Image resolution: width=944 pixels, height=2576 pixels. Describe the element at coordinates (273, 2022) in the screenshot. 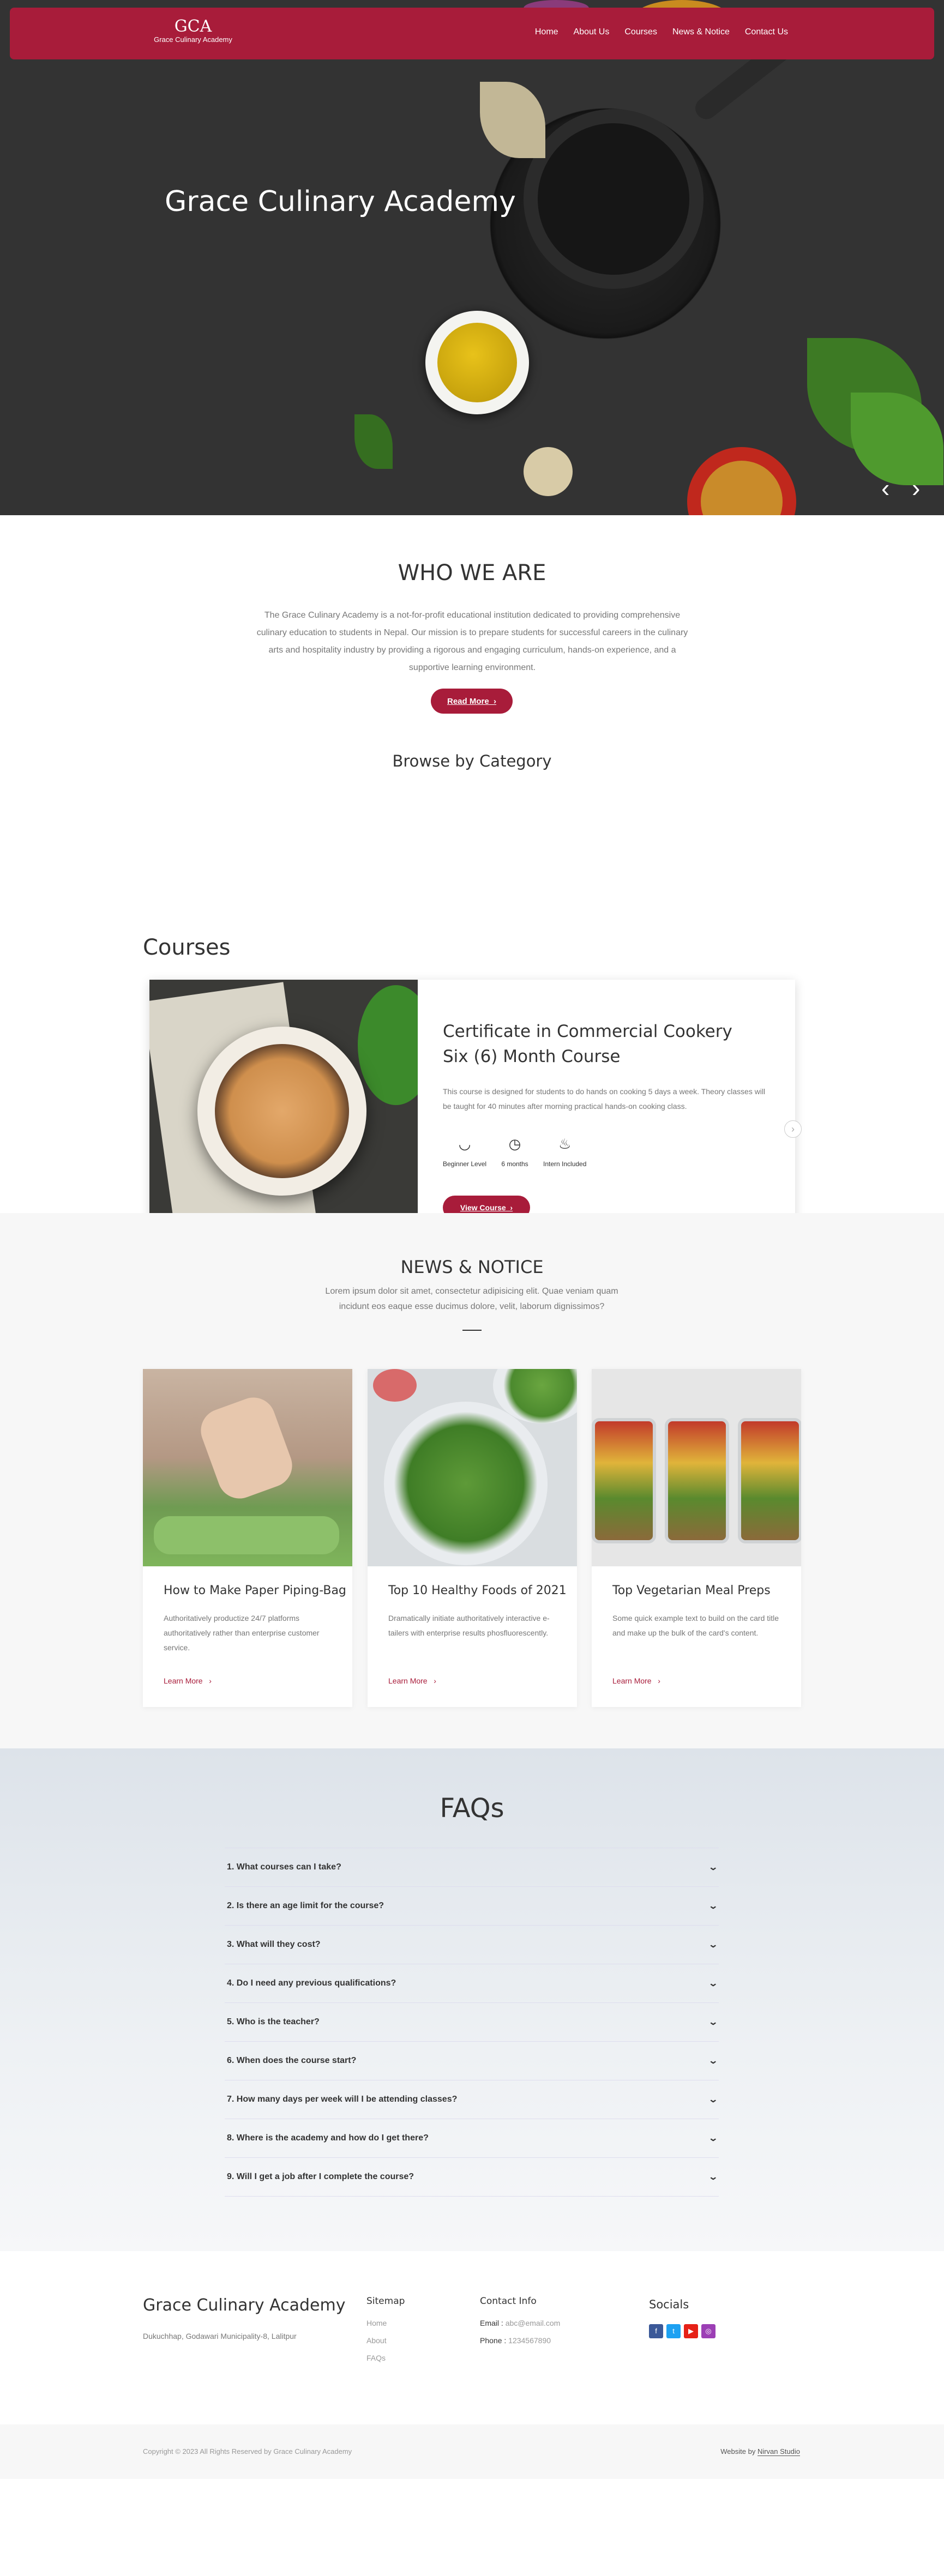

I see `faq-question: 5. Who is the teacher?` at that location.